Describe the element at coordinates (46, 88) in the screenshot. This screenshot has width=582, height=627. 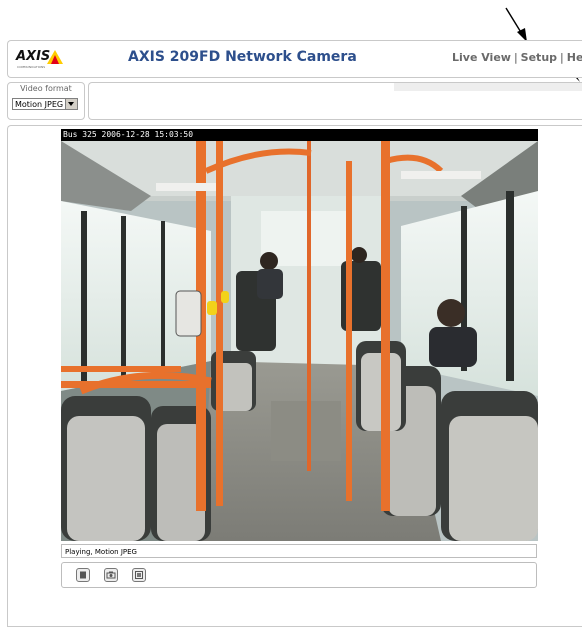
I see `video-format-label: Video format` at that location.